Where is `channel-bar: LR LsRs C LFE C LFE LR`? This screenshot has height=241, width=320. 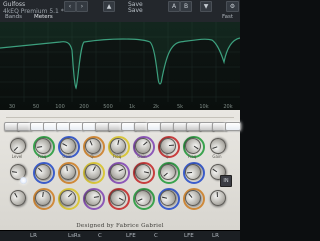 channel-bar: LR LsRs C LFE C LFE LR is located at coordinates (120, 235).